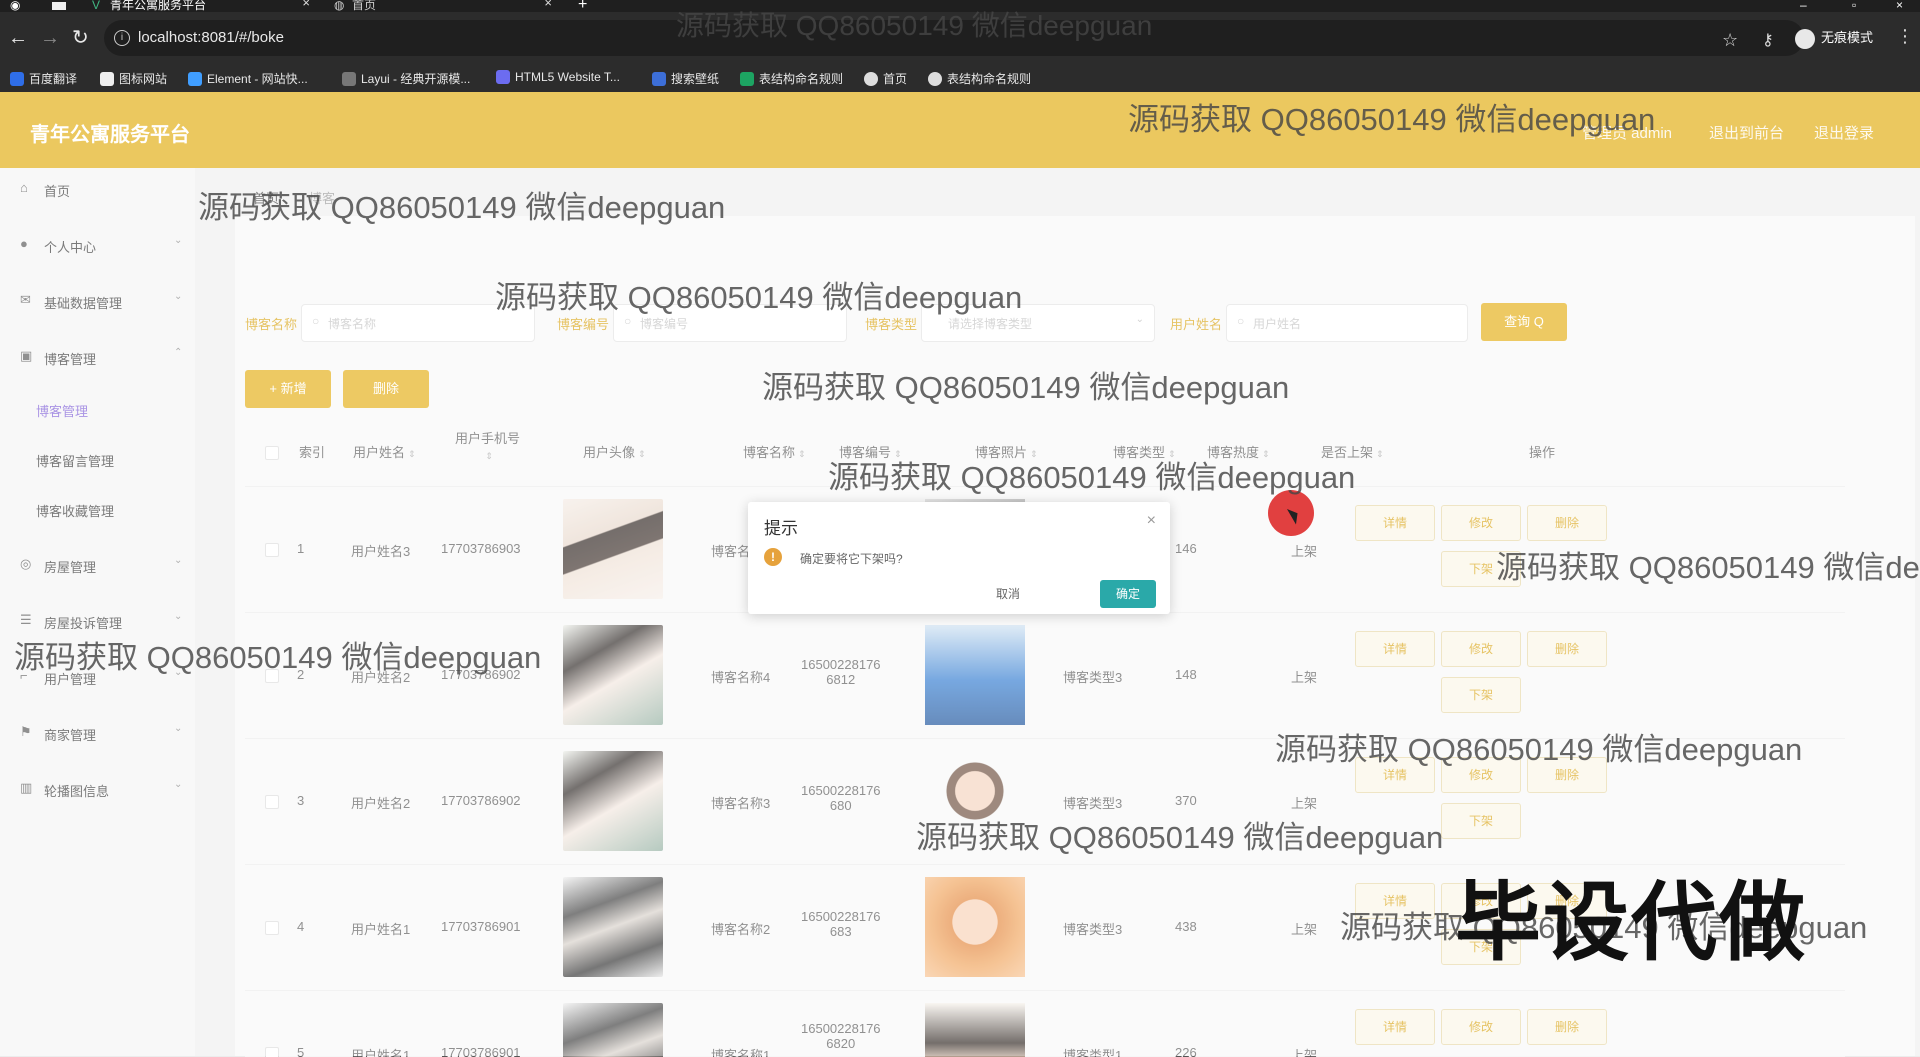  What do you see at coordinates (1859, 6) in the screenshot?
I see `maximize-icon: ▫` at bounding box center [1859, 6].